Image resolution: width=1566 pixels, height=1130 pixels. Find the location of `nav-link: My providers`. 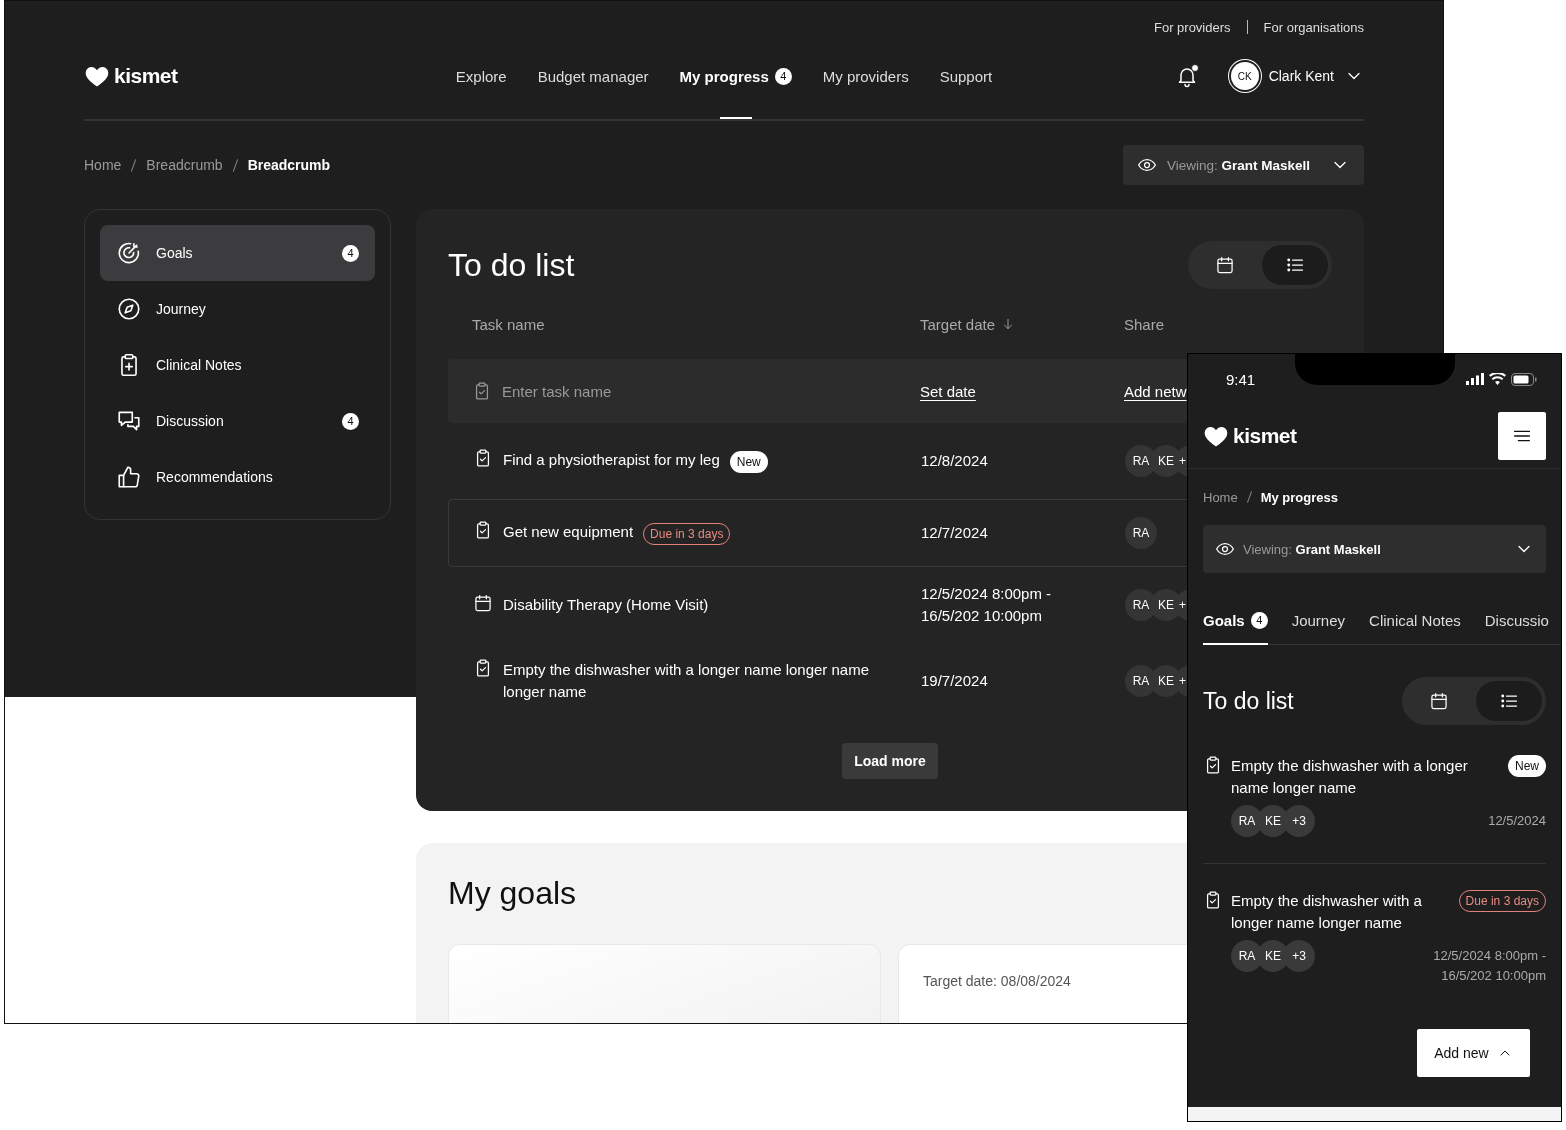

nav-link: My providers is located at coordinates (865, 86).